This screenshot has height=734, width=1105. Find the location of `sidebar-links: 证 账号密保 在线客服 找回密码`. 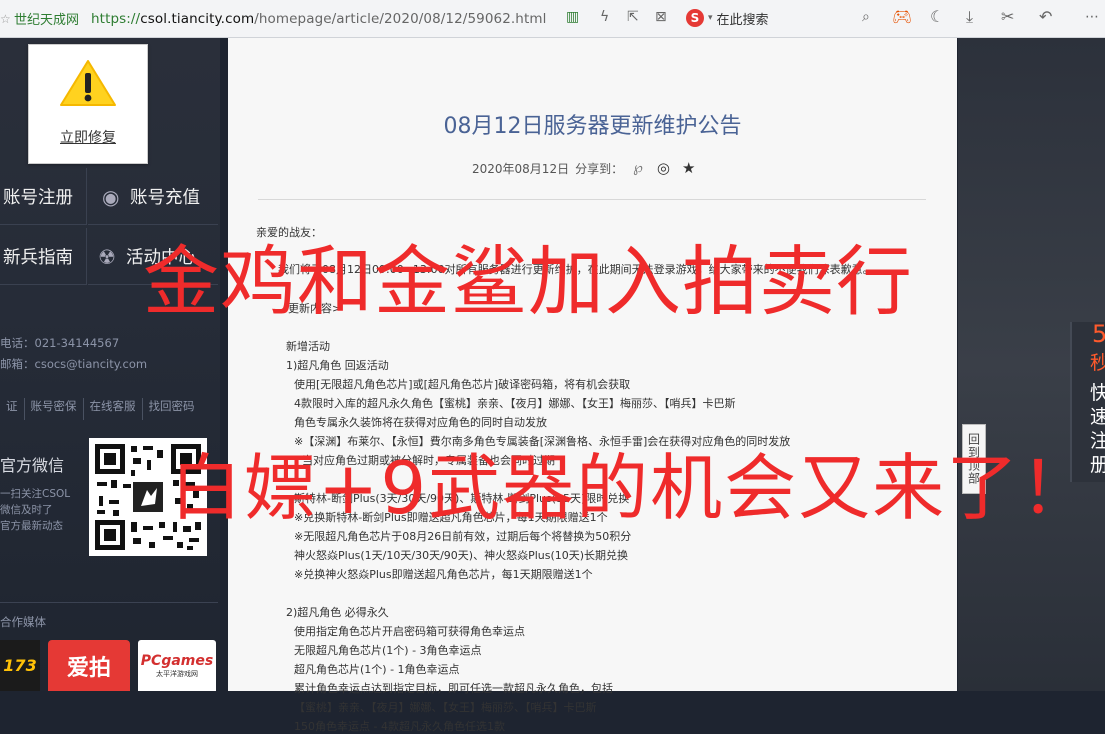

sidebar-links: 证 账号密保 在线客服 找回密码 is located at coordinates (109, 409).